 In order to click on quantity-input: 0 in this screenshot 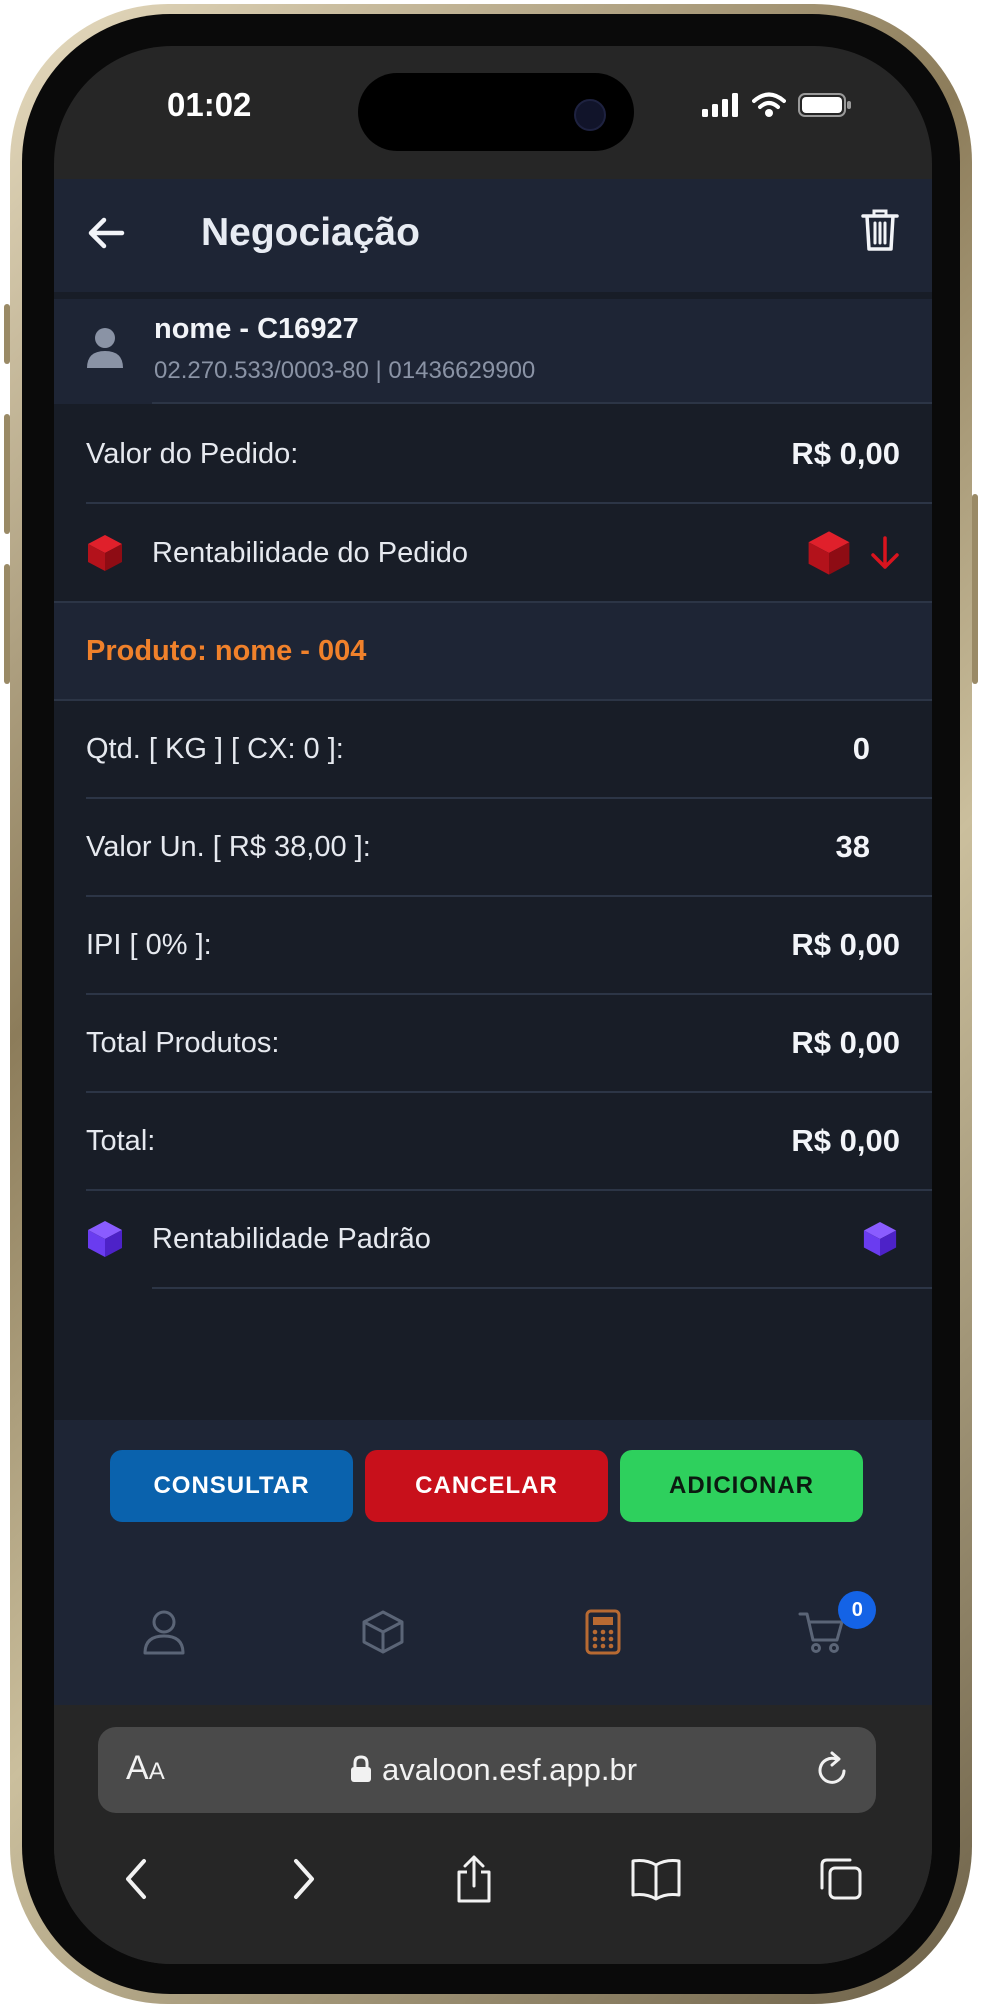, I will do `click(861, 749)`.